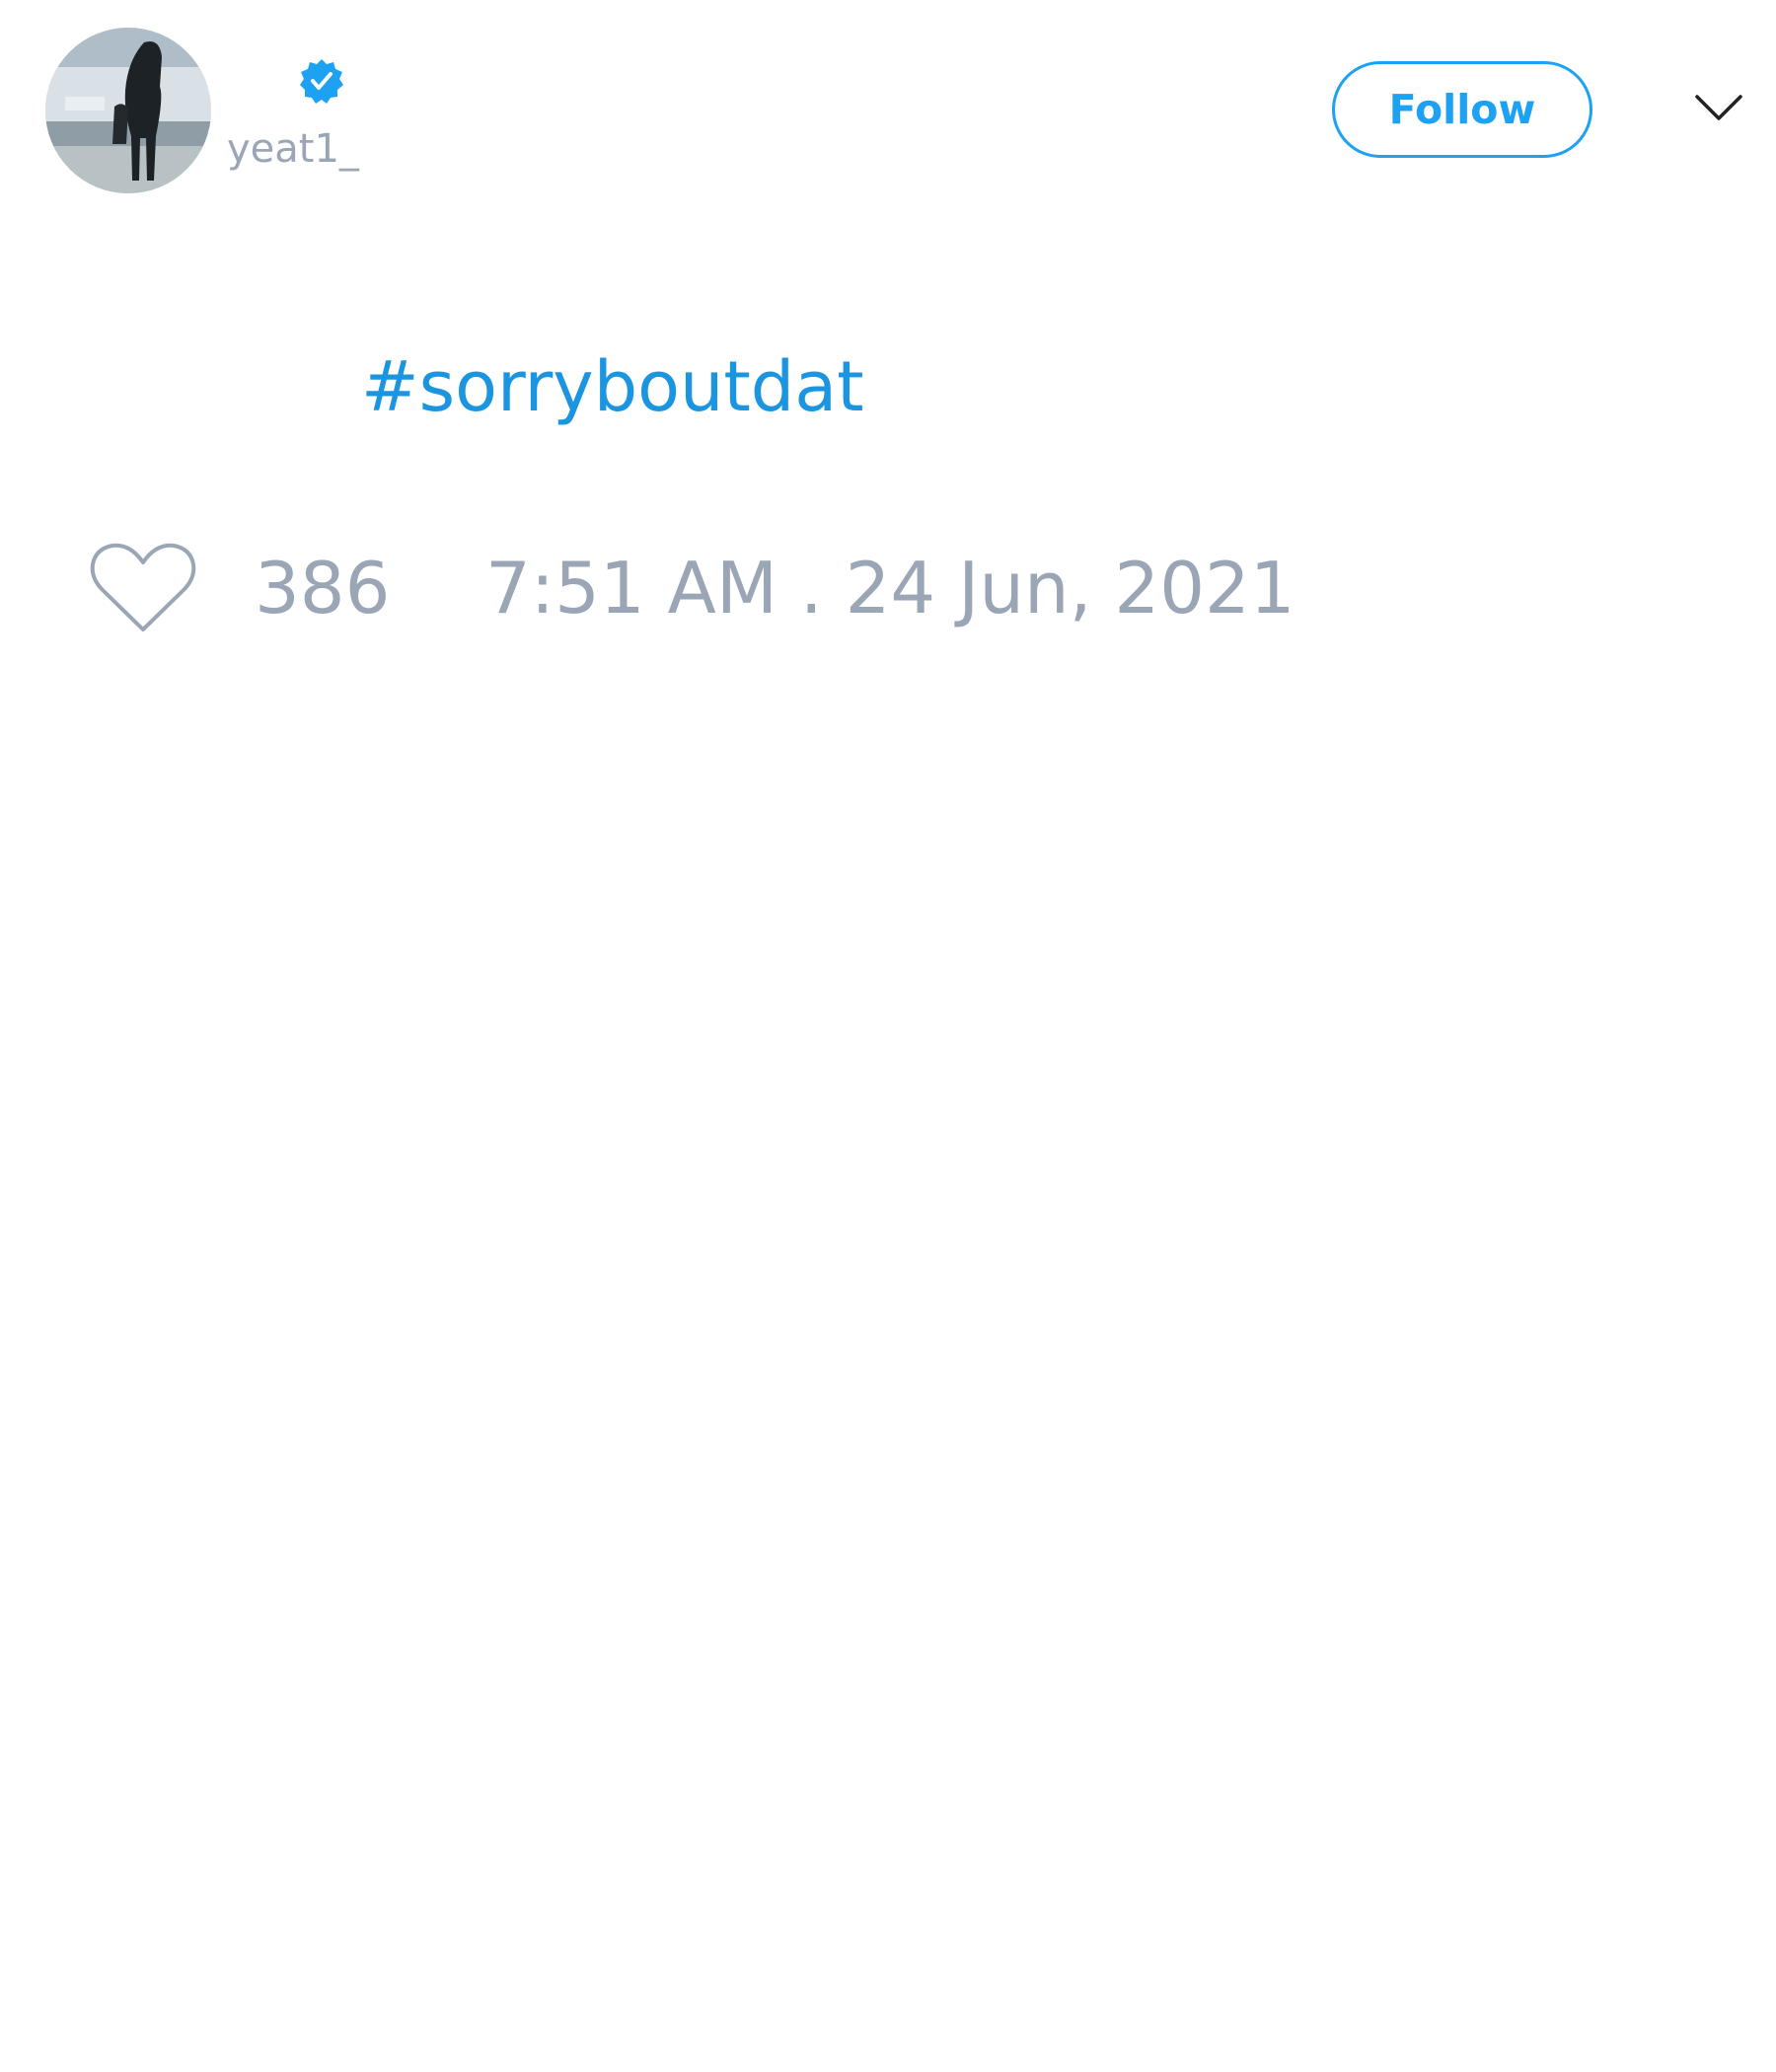  I want to click on verified-badge-icon, so click(322, 81).